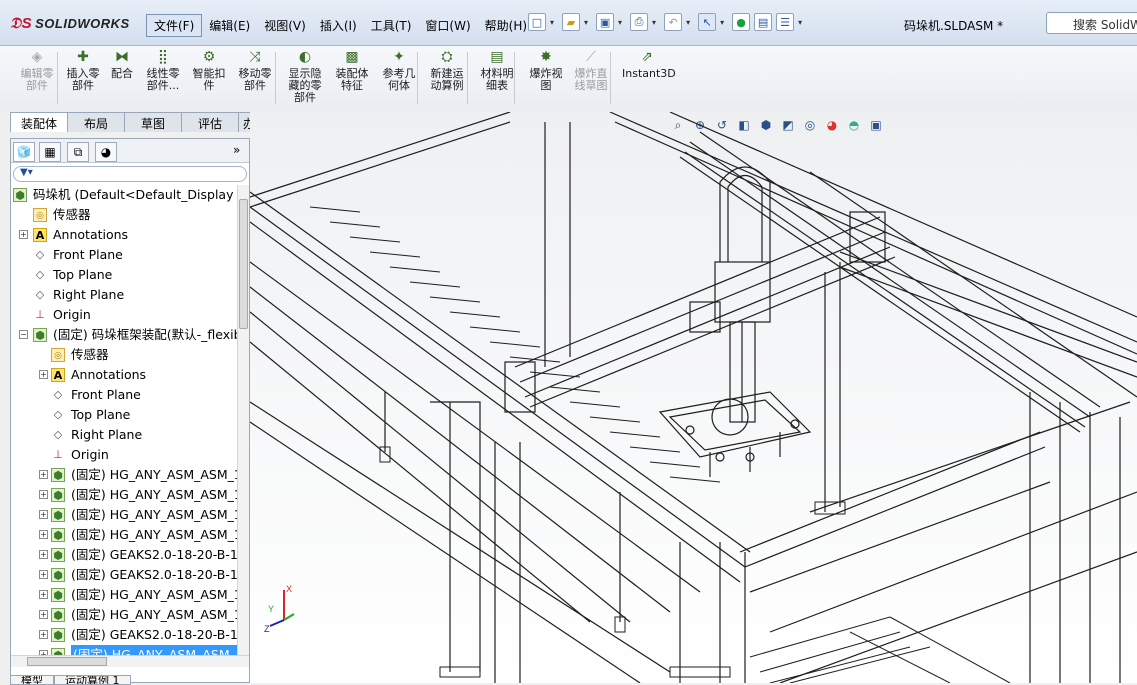 The image size is (1137, 685). What do you see at coordinates (1091, 23) in the screenshot?
I see `search-input: 搜索 SolidWorks` at bounding box center [1091, 23].